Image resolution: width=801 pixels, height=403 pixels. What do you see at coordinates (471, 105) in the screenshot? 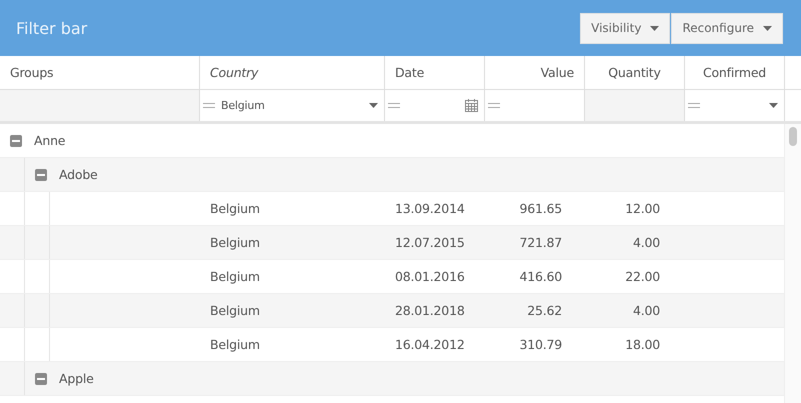
I see `calendar-icon` at bounding box center [471, 105].